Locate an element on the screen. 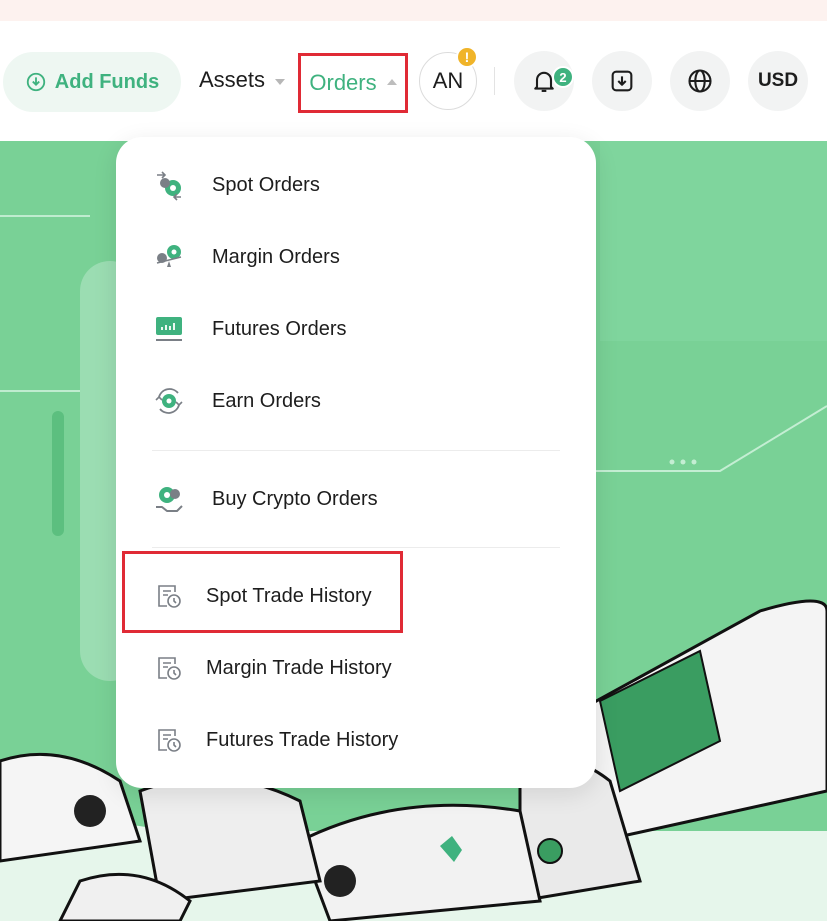 This screenshot has width=827, height=921. menu-item-margin-trade-history: Margin Trade History is located at coordinates (356, 668).